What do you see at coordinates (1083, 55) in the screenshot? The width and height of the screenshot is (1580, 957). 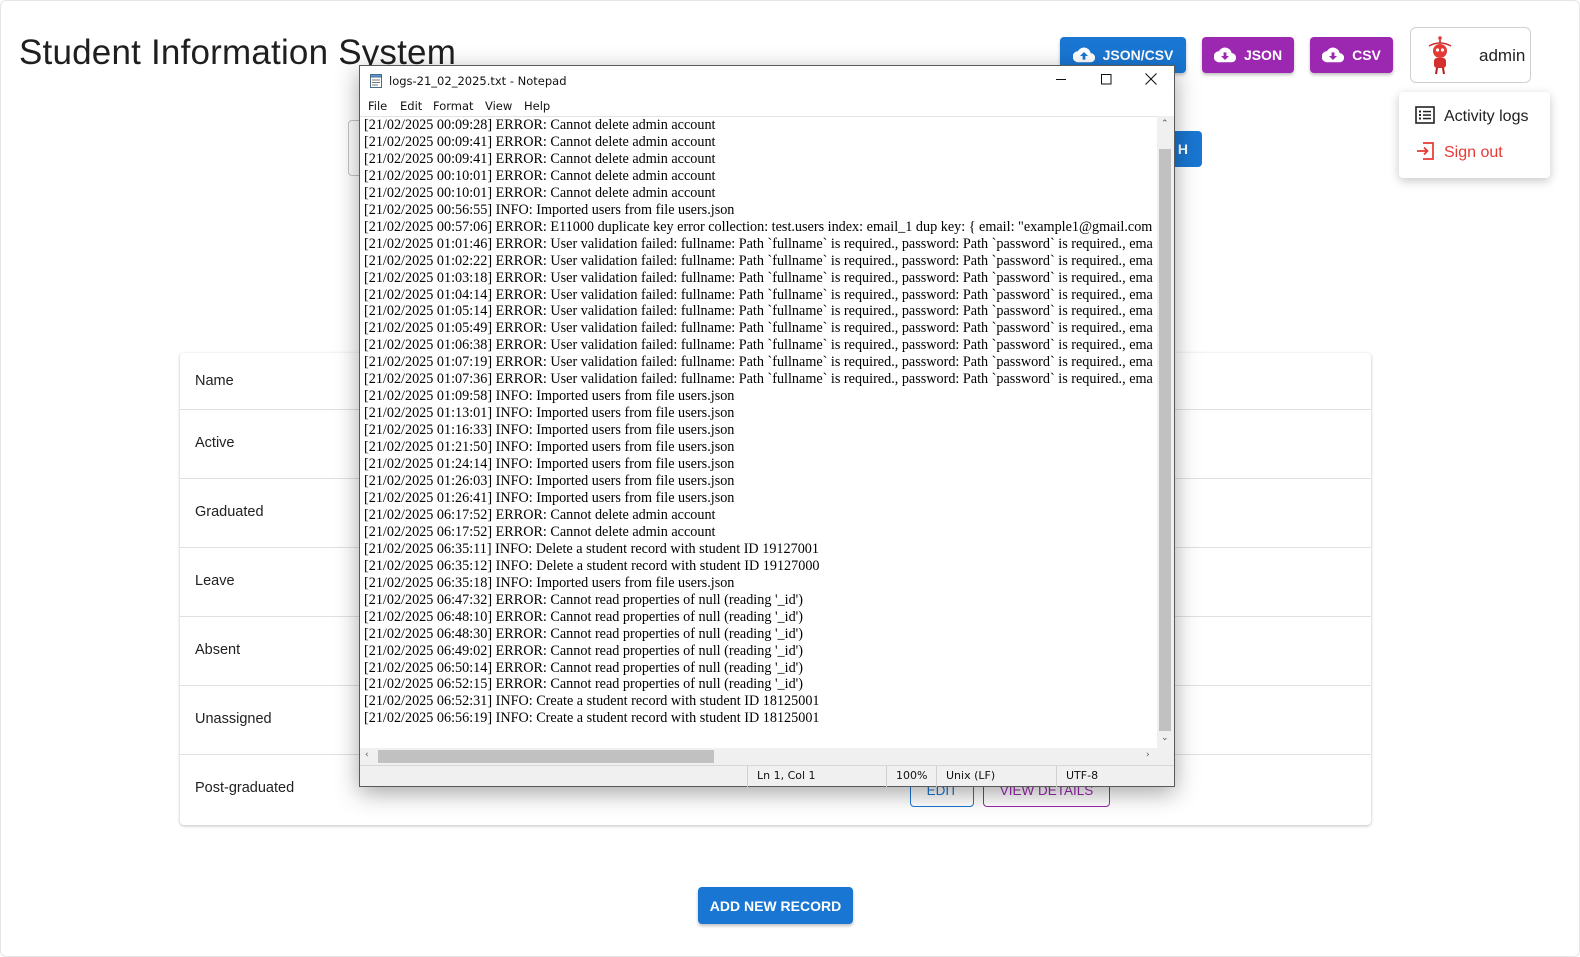 I see `cloud-upload-icon` at bounding box center [1083, 55].